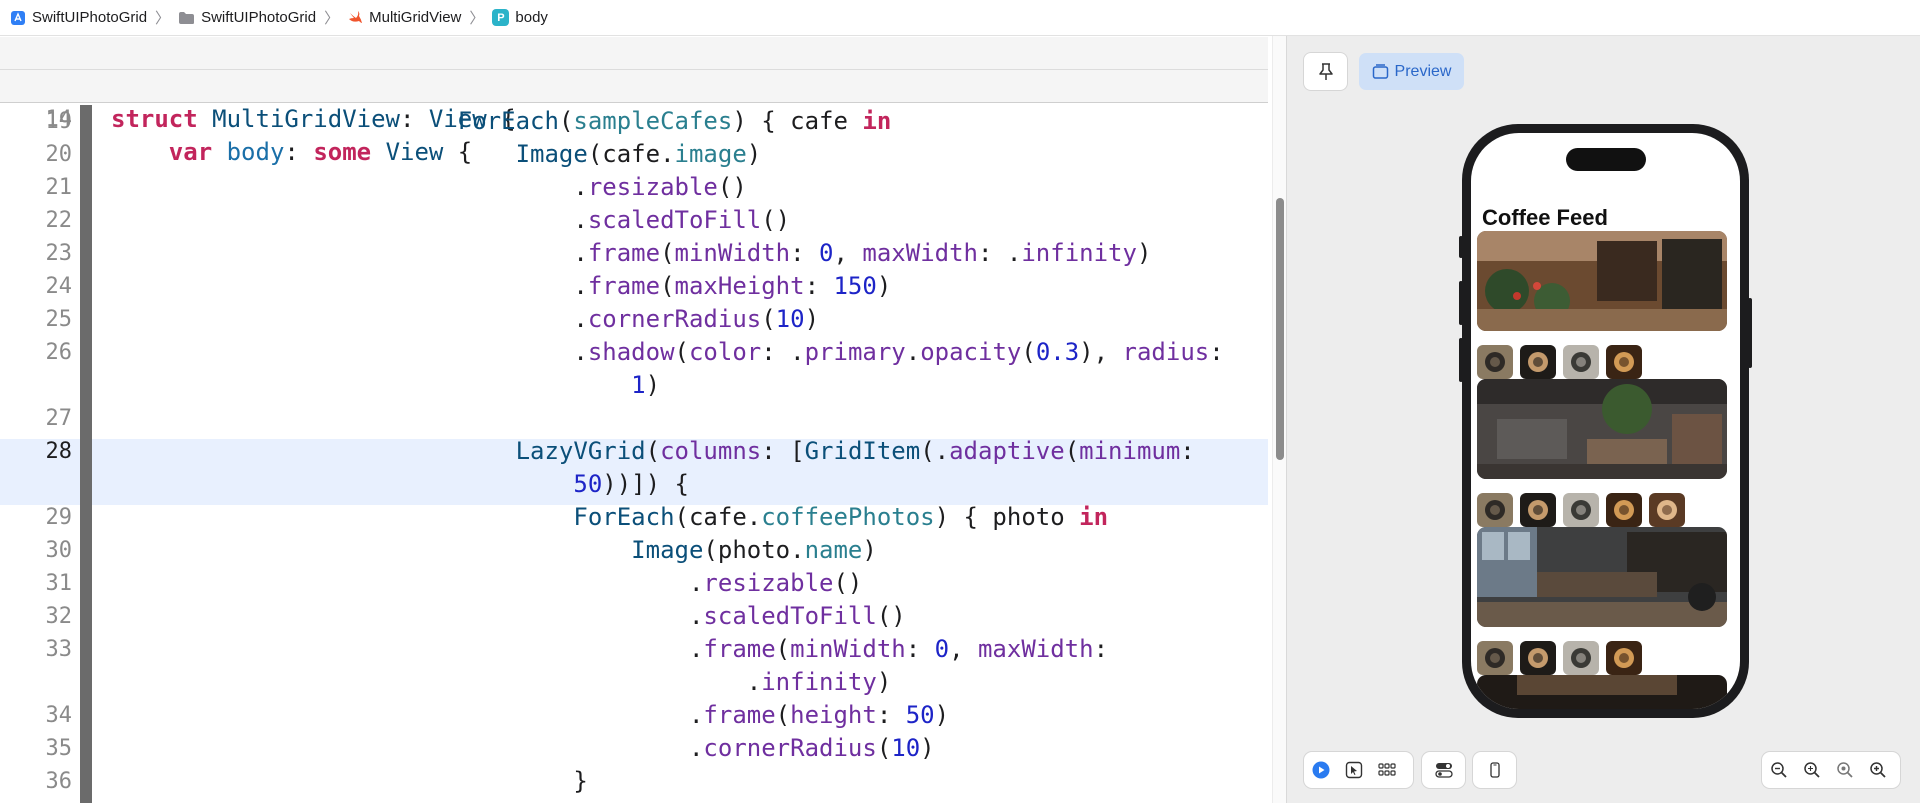 This screenshot has height=803, width=1920. Describe the element at coordinates (59, 583) in the screenshot. I see `line-number: 31` at that location.